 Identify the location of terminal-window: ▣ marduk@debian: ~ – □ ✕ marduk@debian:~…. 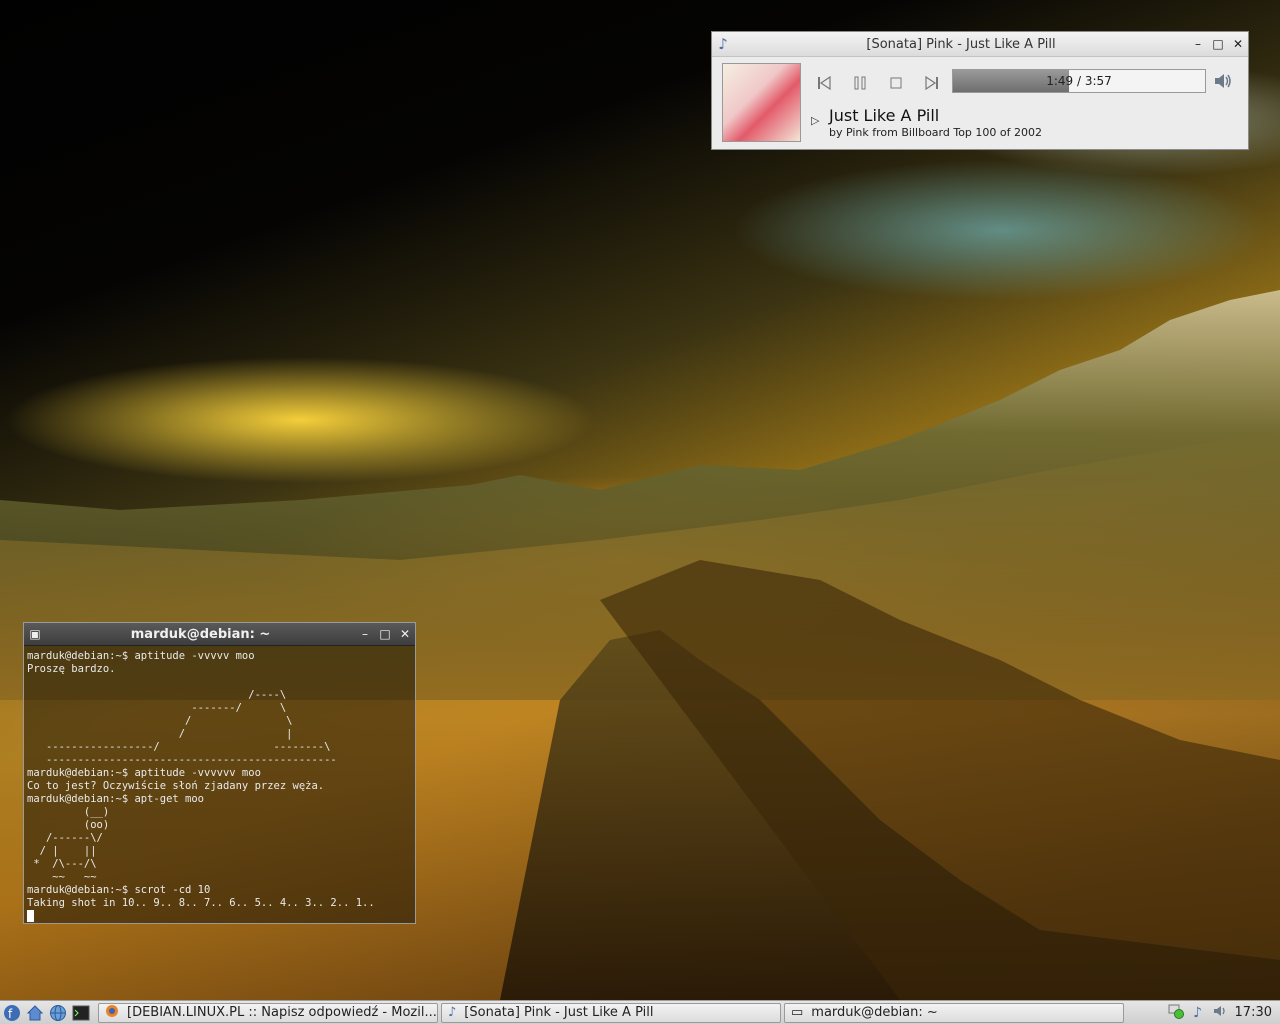
(219, 773).